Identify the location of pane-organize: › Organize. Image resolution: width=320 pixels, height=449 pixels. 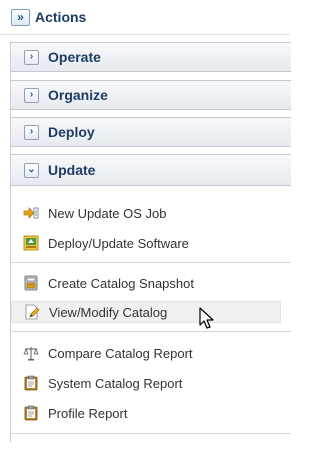
(151, 95).